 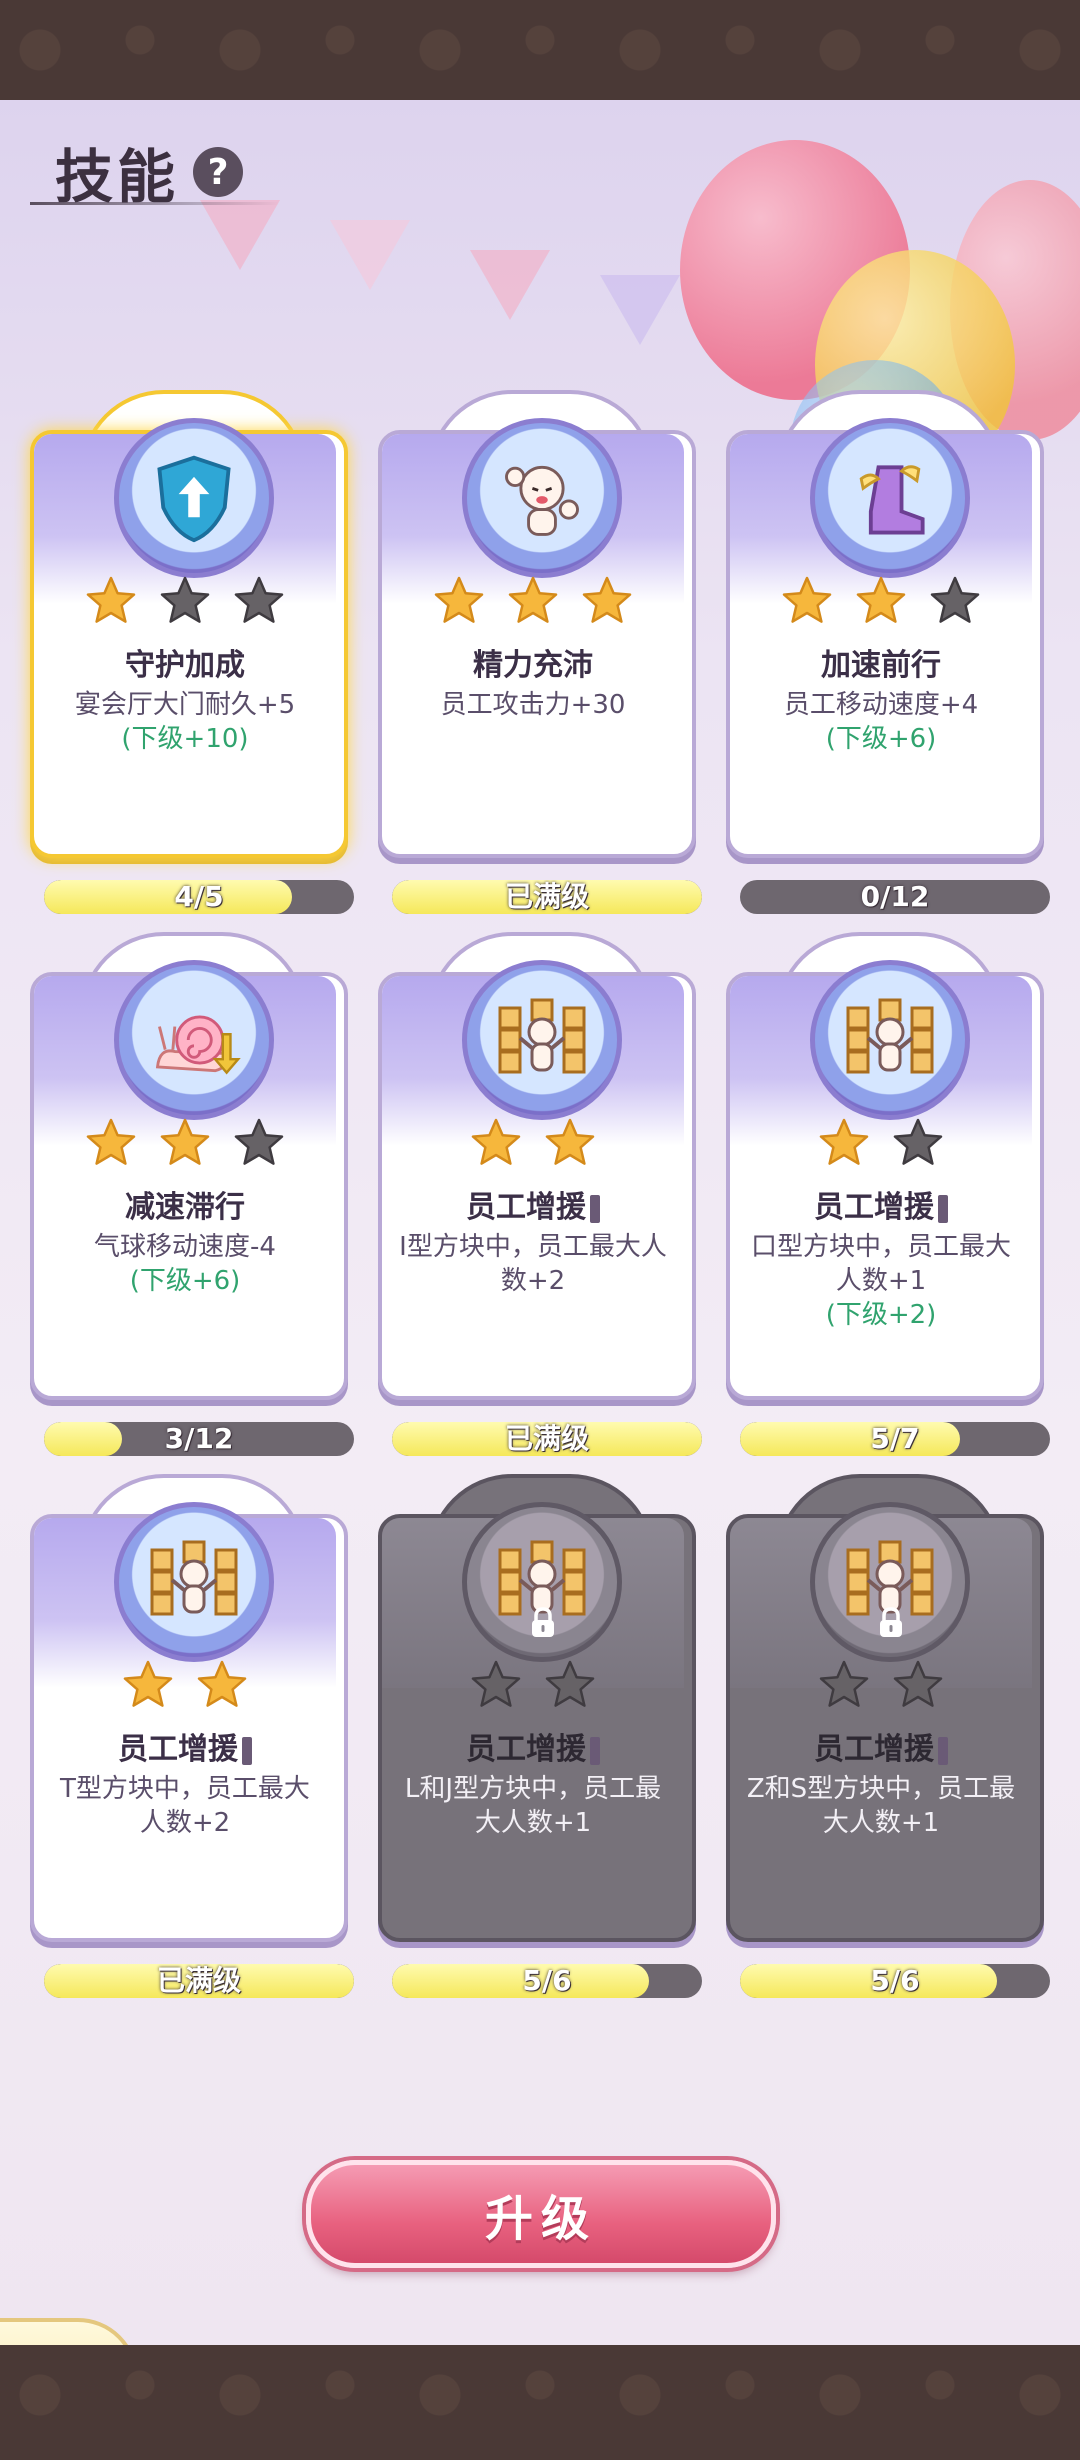 I want to click on progress-label: 5/7, so click(x=895, y=1438).